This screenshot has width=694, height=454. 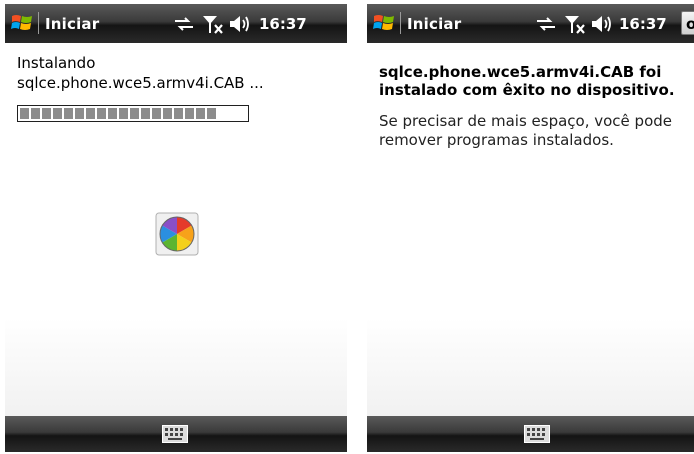 I want to click on title-bar: Iniciar 16:37 ok, so click(x=530, y=23).